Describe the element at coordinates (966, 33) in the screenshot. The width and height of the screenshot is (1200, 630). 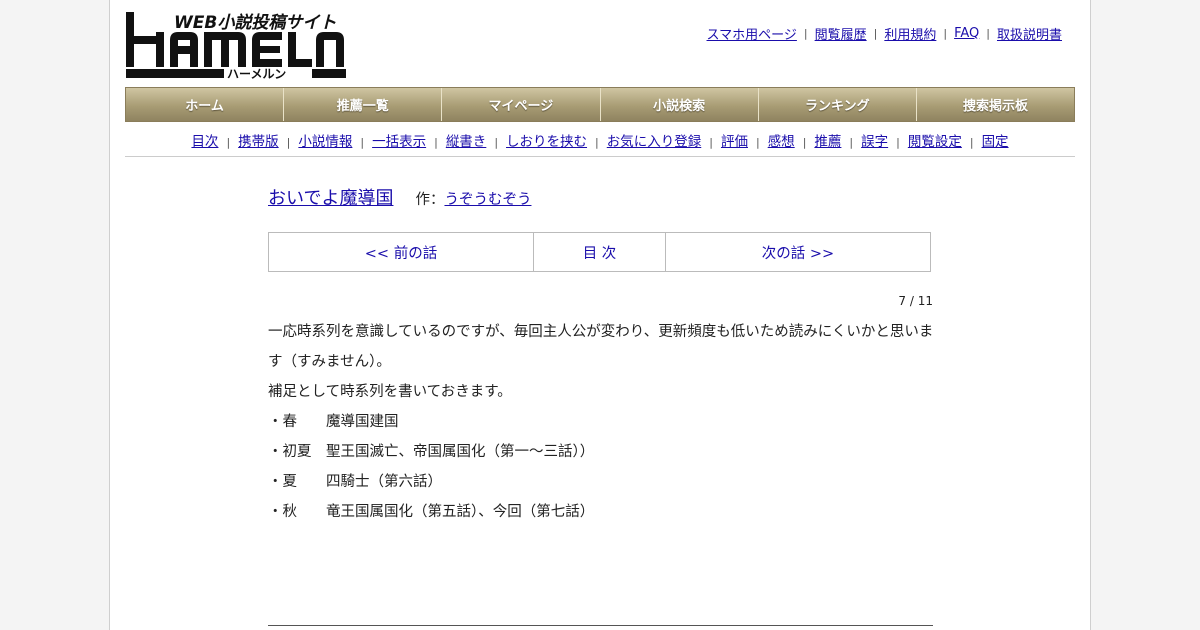
I see `faq-link: FAQ` at that location.